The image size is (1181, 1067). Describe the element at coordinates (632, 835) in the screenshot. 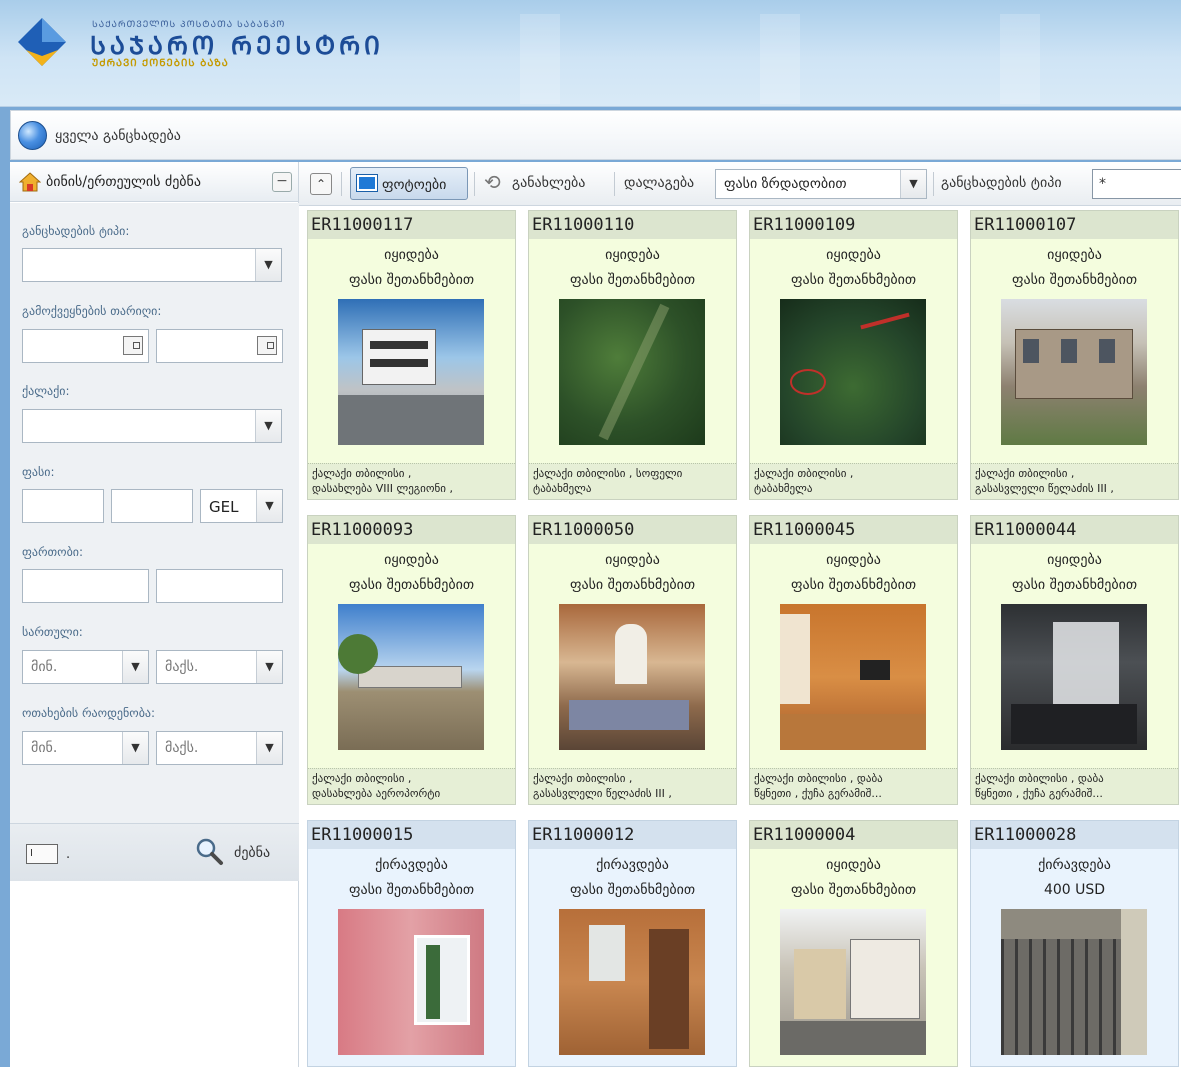

I see `listing-code: ER11000012` at that location.